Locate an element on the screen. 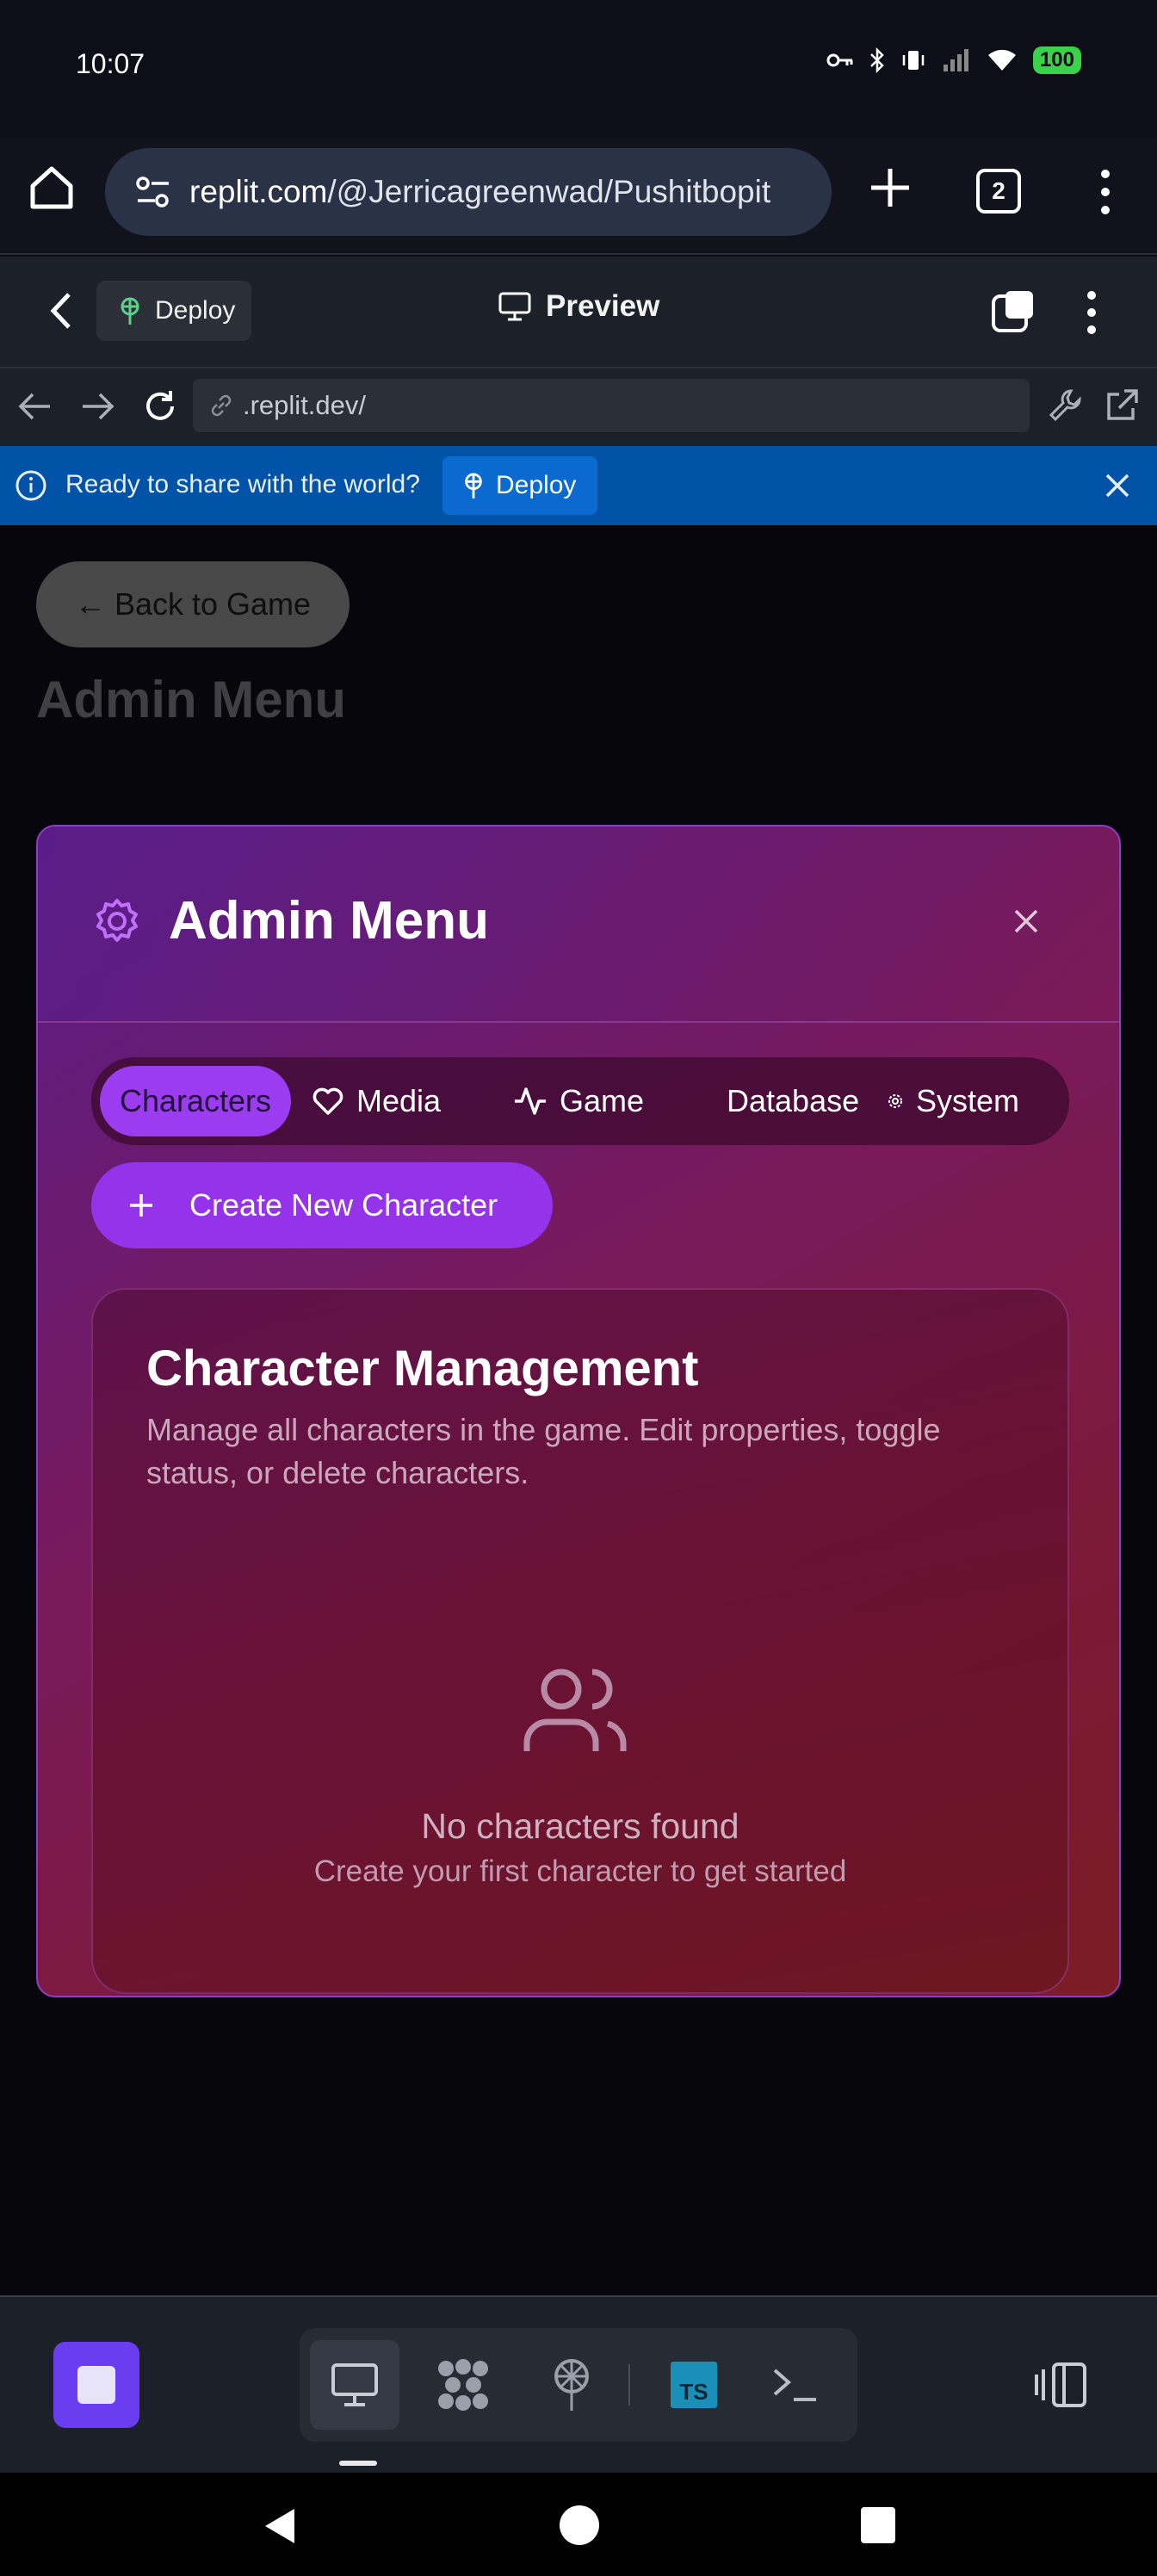 This screenshot has width=1157, height=2576. typescript-tool-button: TS is located at coordinates (694, 2385).